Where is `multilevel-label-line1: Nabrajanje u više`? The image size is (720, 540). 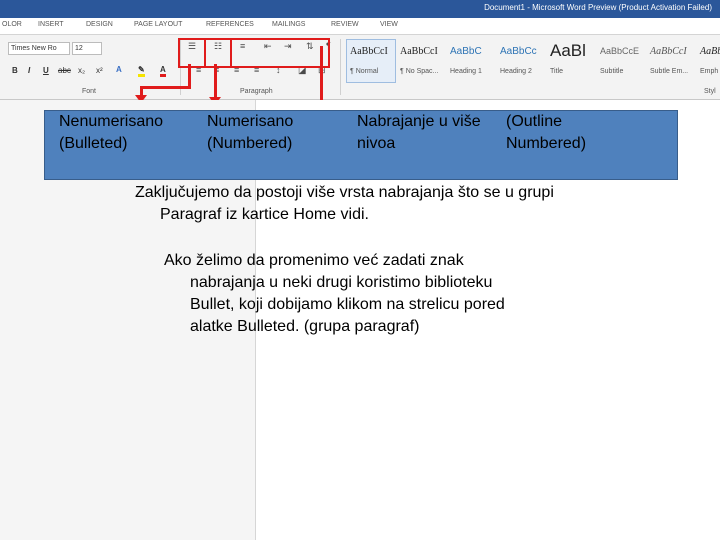
multilevel-label-line1: Nabrajanje u više is located at coordinates (419, 121).